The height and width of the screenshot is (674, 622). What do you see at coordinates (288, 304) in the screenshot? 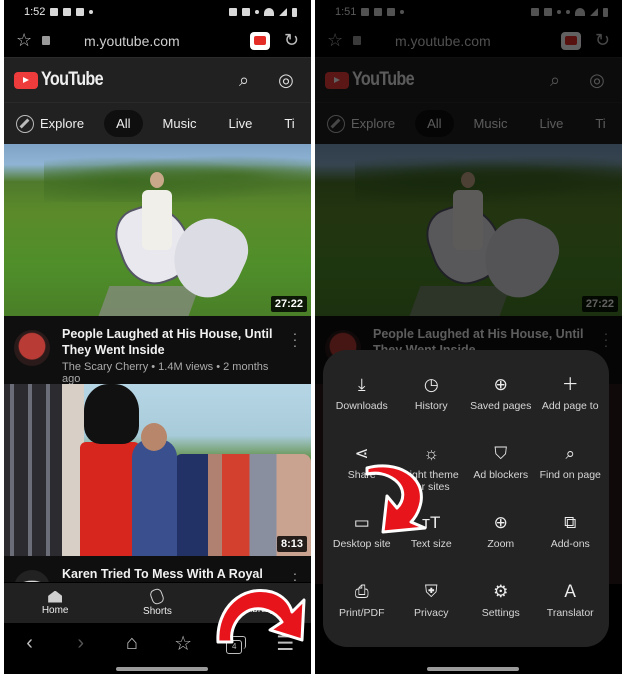
I see `video-duration: 27:22` at bounding box center [288, 304].